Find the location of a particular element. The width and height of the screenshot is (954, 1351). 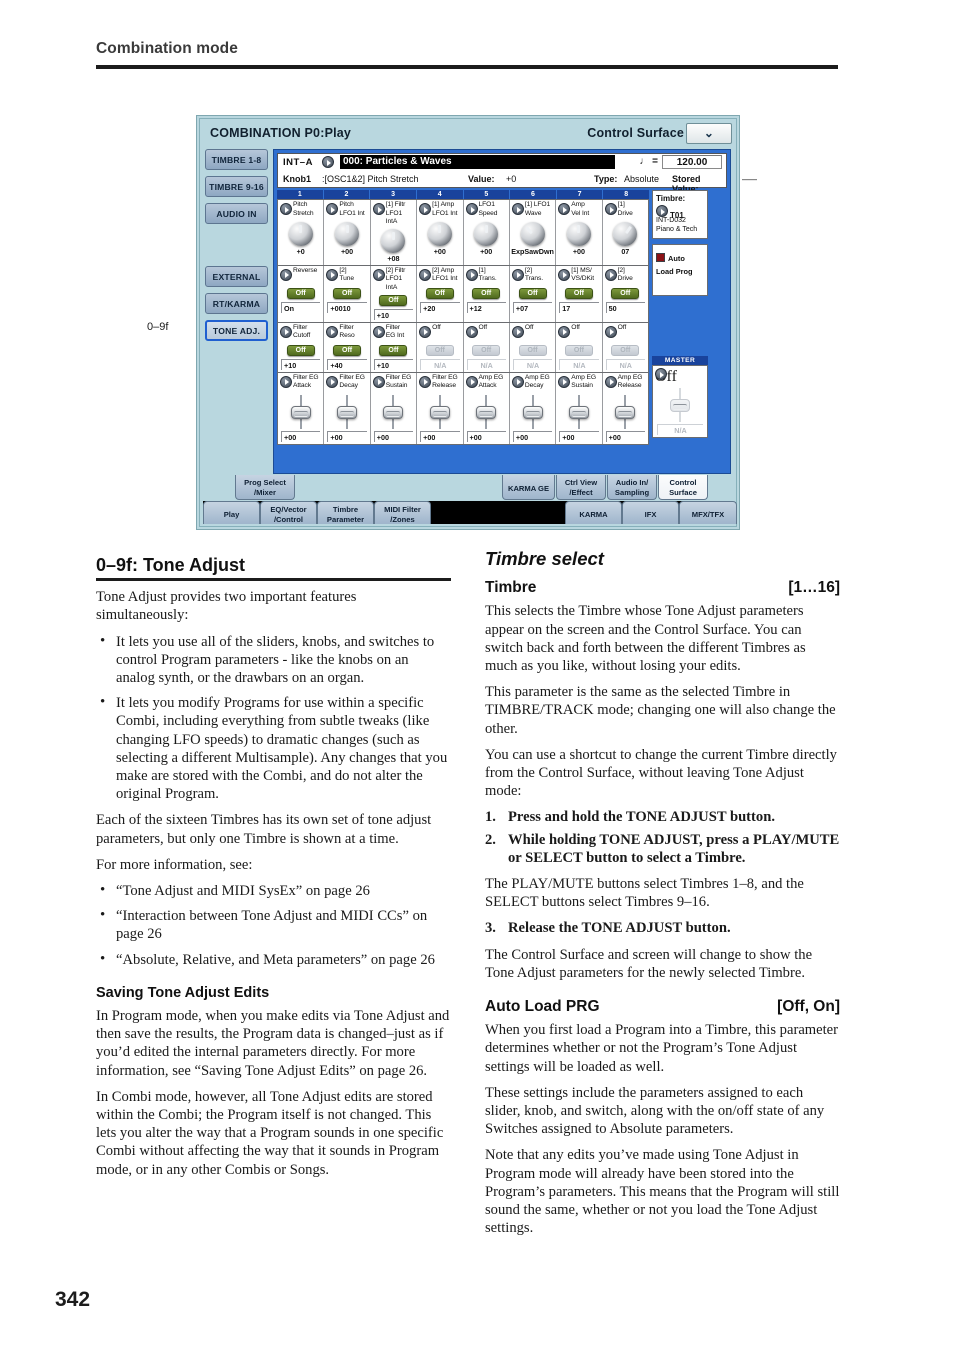

tab-audio-in-sampling: Audio In/ Sampling is located at coordinates (632, 487).